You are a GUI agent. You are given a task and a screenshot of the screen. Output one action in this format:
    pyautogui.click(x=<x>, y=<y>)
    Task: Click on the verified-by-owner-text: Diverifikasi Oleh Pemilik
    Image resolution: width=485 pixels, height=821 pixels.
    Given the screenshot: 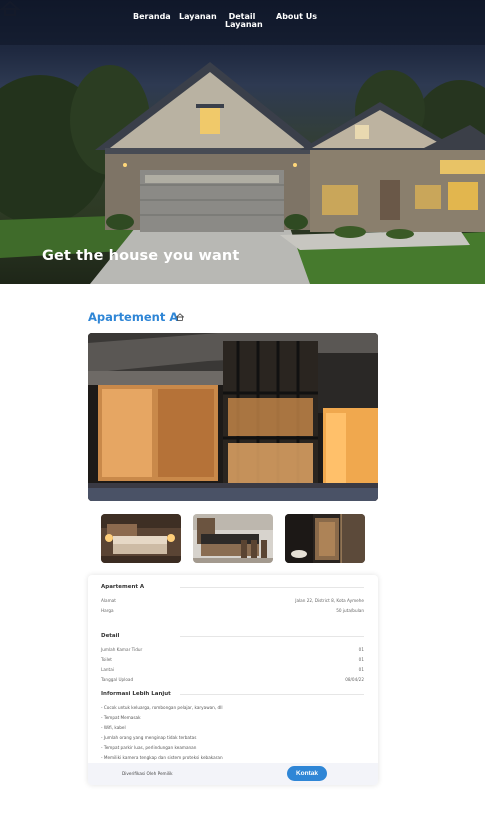 What is the action you would take?
    pyautogui.click(x=147, y=773)
    